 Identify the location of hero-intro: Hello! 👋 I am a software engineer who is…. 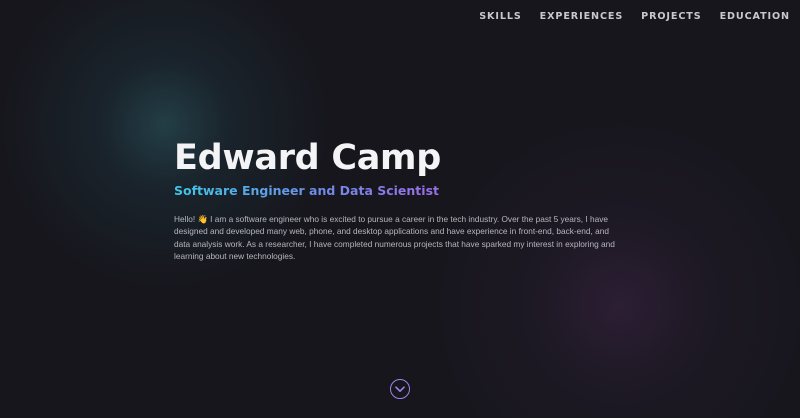
(394, 238).